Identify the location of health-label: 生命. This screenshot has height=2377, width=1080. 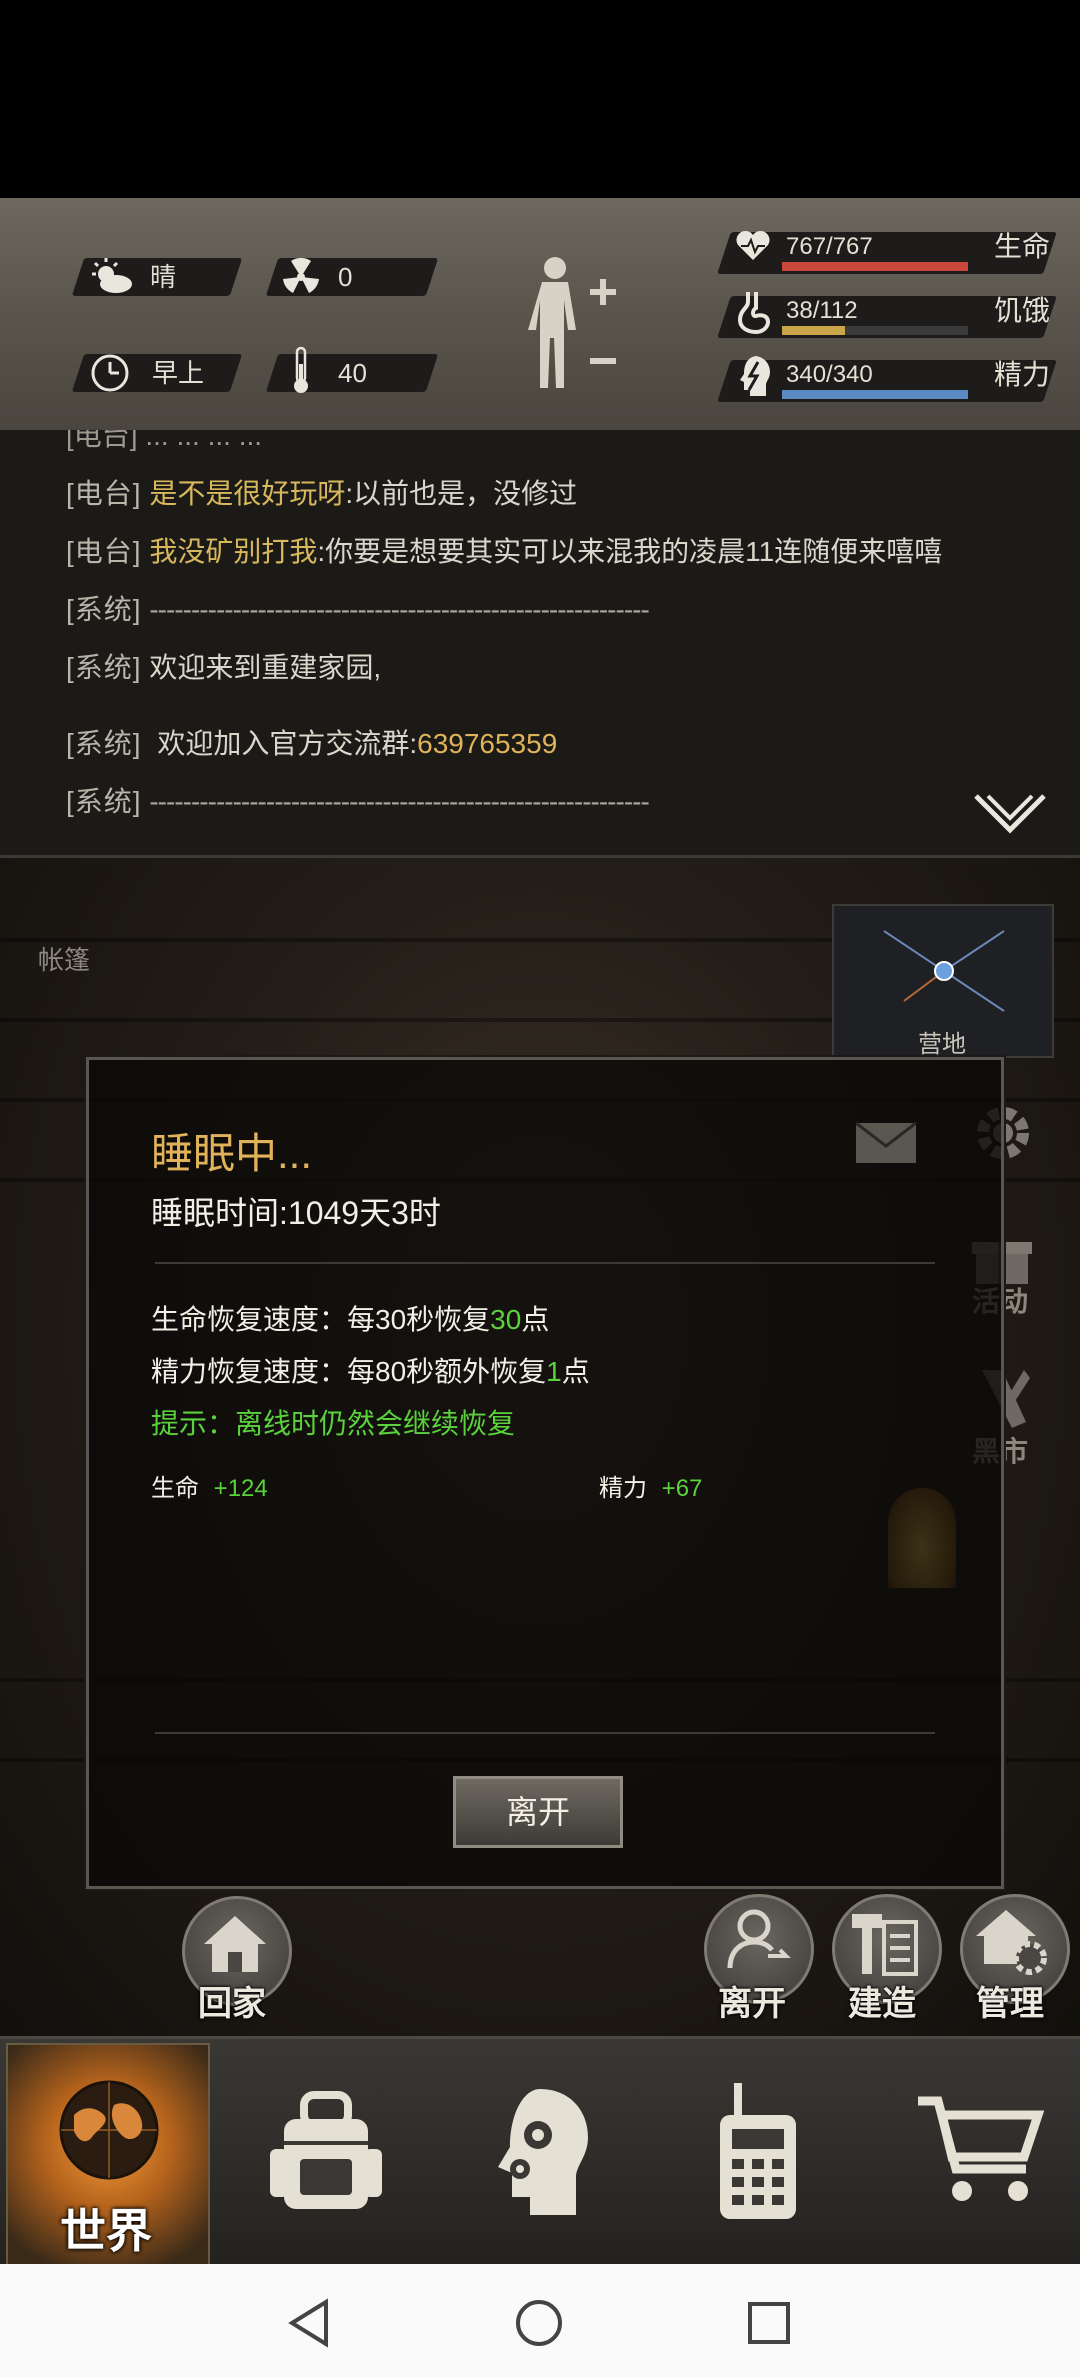
(1022, 246).